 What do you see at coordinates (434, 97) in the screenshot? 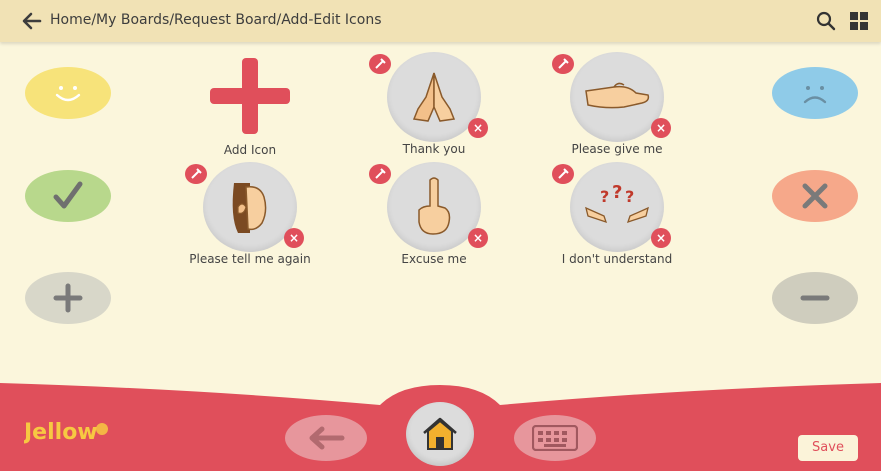
I see `praying-hands-icon` at bounding box center [434, 97].